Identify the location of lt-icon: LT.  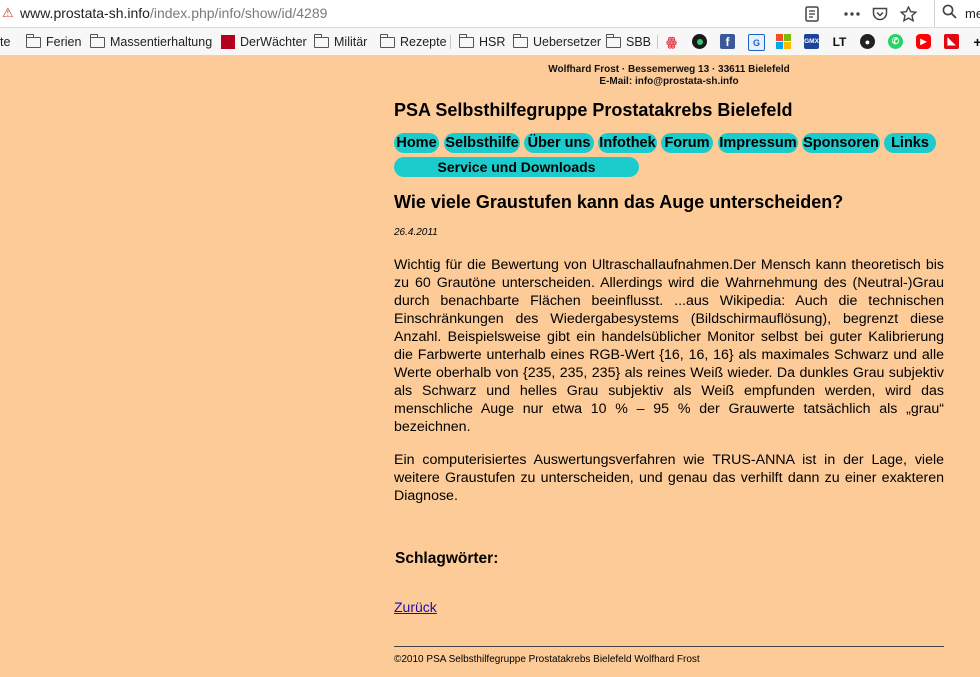
(839, 41).